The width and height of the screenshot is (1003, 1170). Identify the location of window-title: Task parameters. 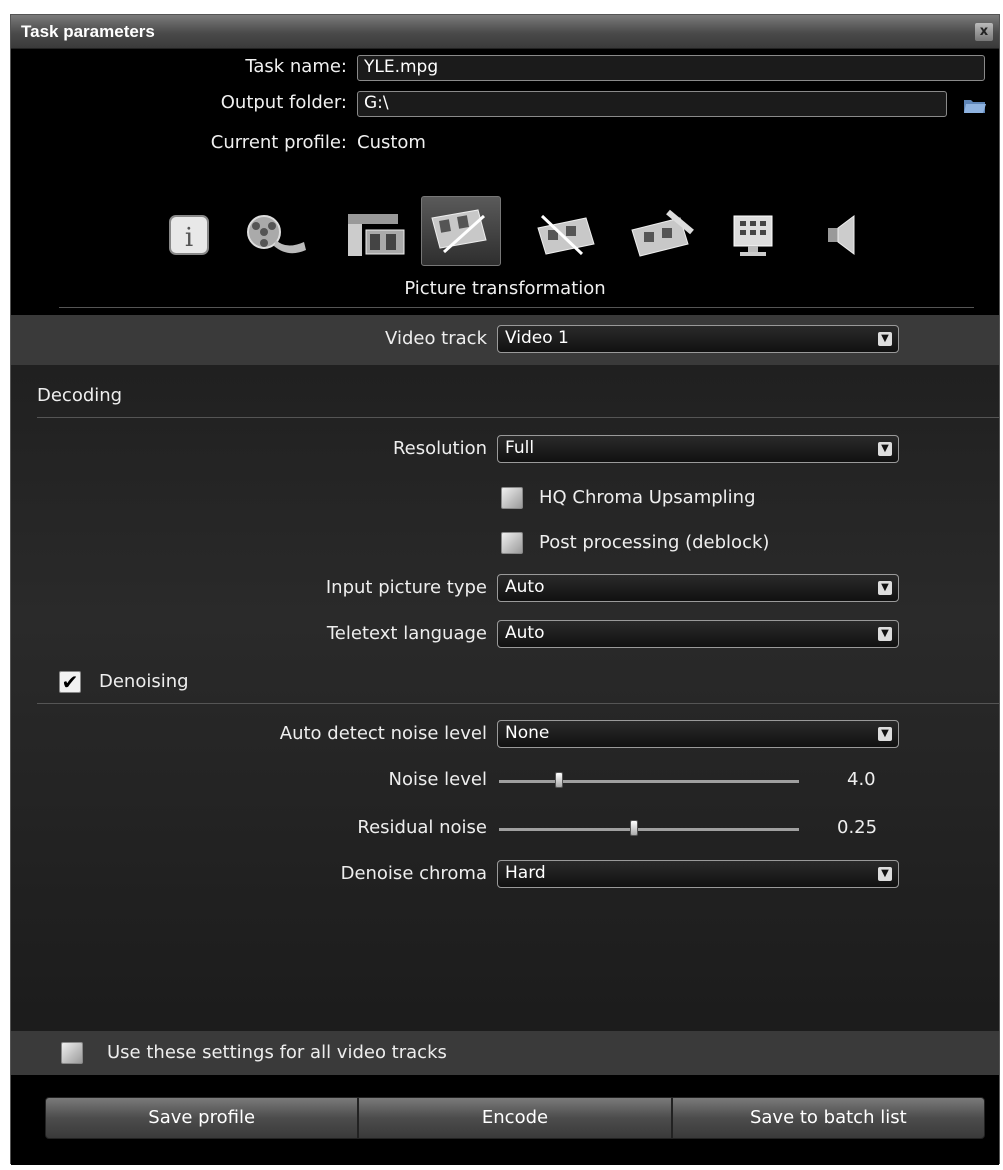
(88, 31).